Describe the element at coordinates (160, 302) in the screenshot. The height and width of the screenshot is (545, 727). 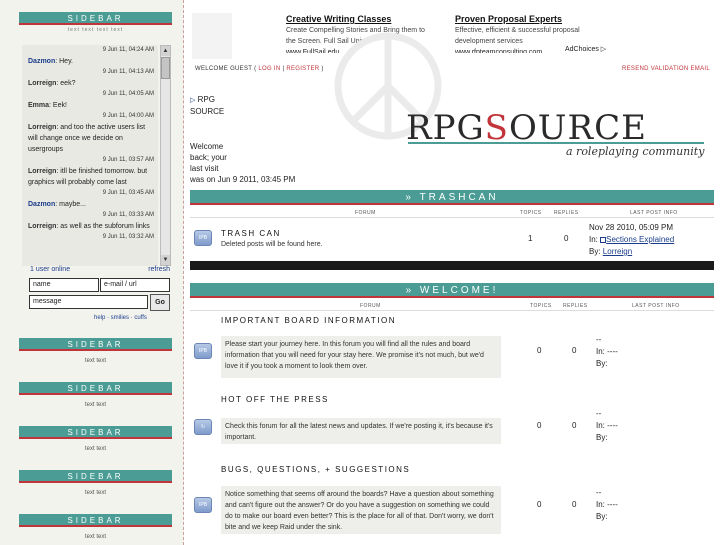
I see `chat-go-button: Go` at that location.